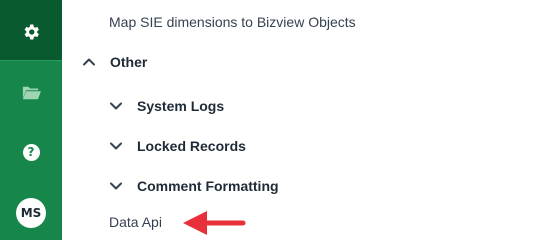  I want to click on map-sie-dimensions-link: Map SIE dimensions to Bizview Objects, so click(232, 22).